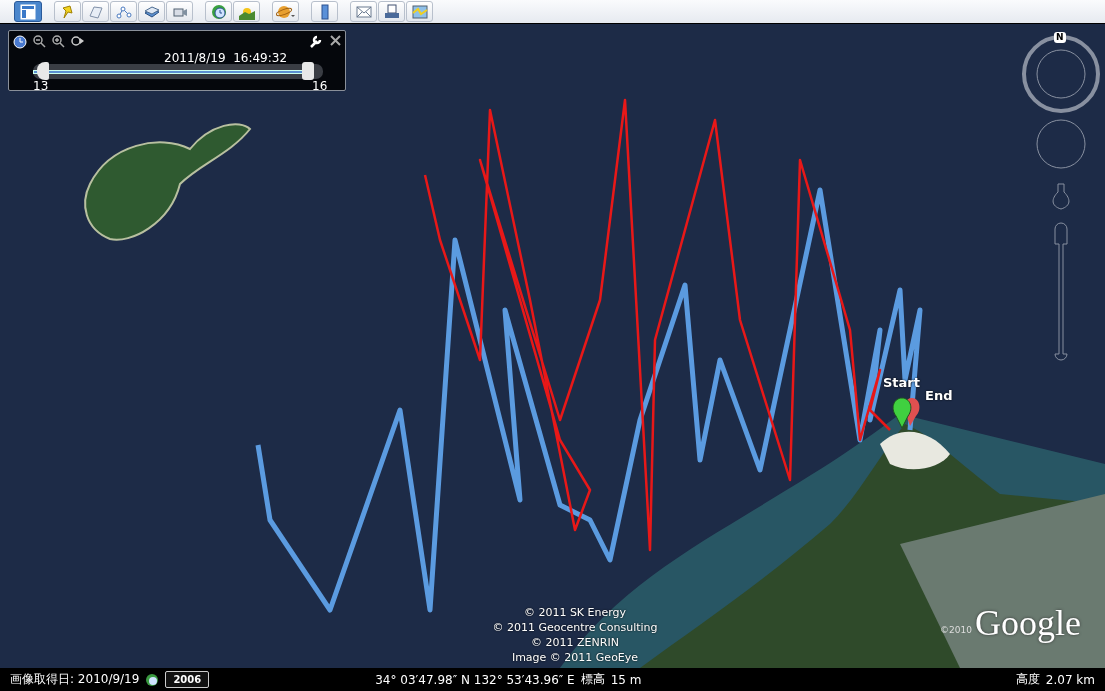 The width and height of the screenshot is (1105, 691). What do you see at coordinates (43, 71) in the screenshot?
I see `range-start-handle` at bounding box center [43, 71].